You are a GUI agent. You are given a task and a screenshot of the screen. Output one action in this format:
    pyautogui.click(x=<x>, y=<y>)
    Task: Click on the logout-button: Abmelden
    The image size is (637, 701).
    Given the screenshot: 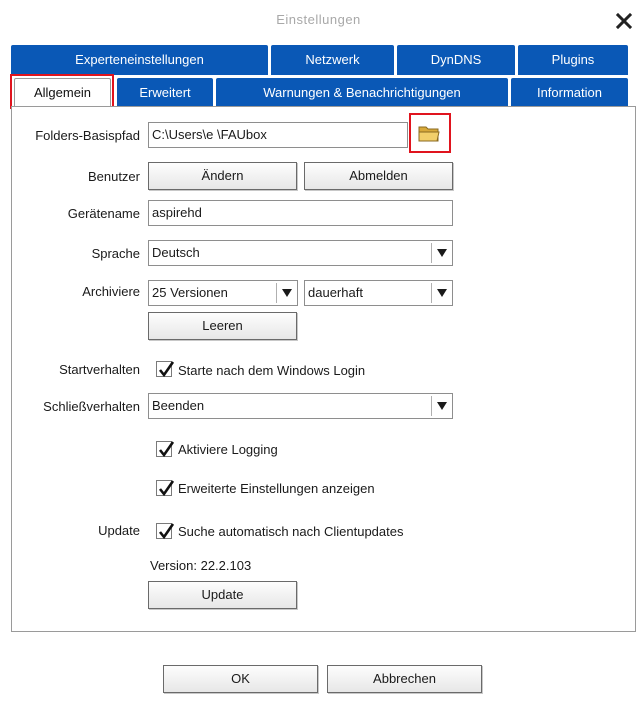 What is the action you would take?
    pyautogui.click(x=378, y=176)
    